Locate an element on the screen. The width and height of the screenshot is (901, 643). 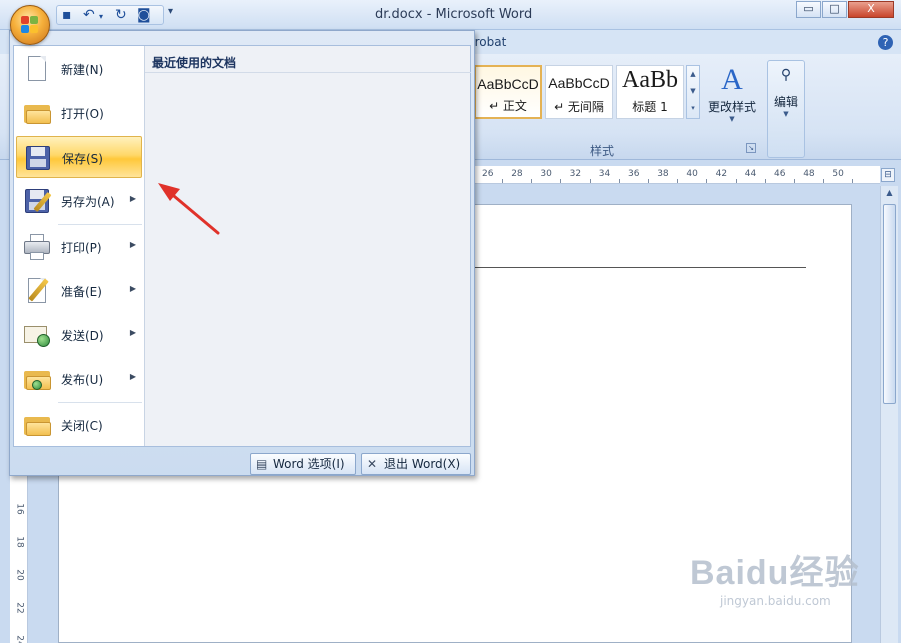
scrollbar-thumb is located at coordinates (889, 304).